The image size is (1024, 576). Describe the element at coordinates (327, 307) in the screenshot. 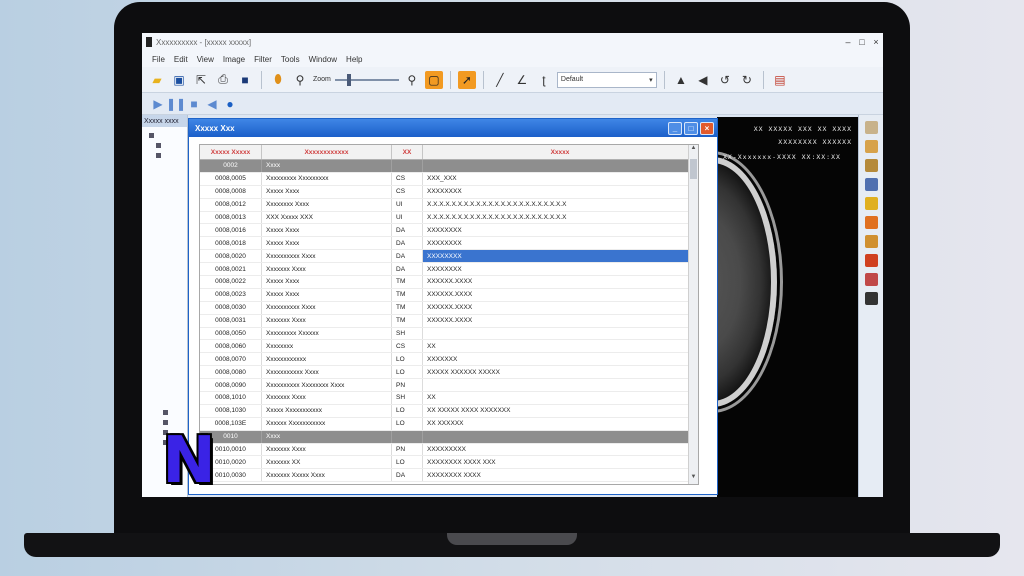

I see `cell-description: Xxxxxxxxxx Xxxx` at that location.